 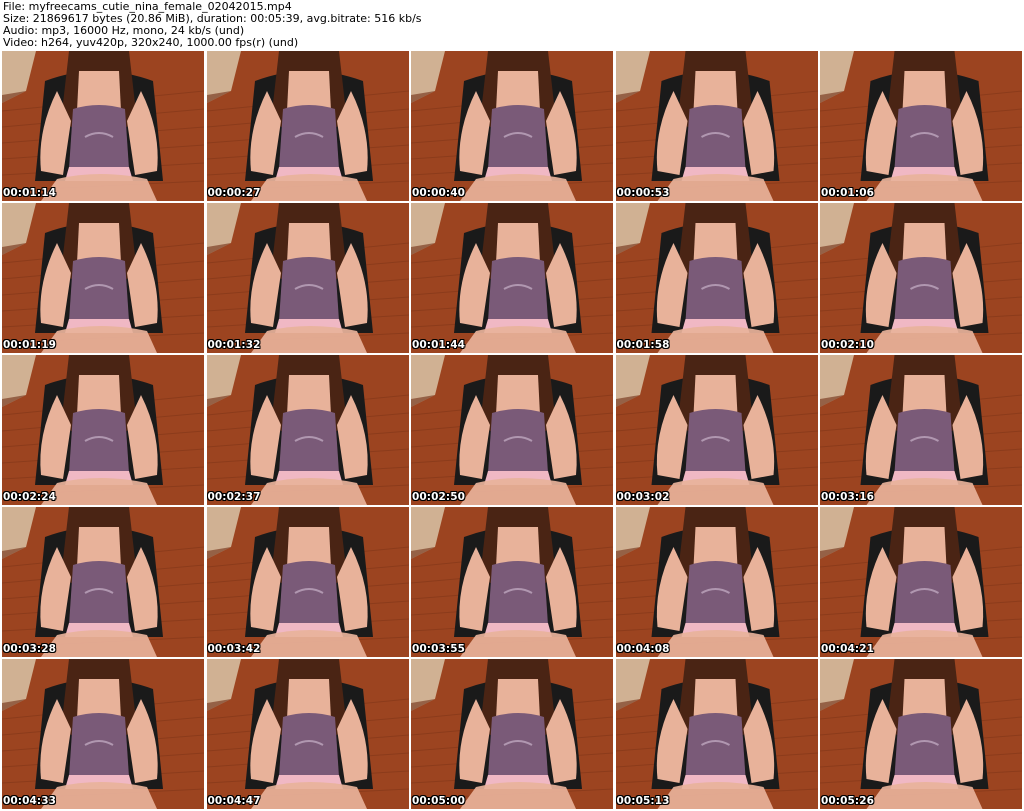 I want to click on thumbnail-timestamp: 00:02:50, so click(x=439, y=497).